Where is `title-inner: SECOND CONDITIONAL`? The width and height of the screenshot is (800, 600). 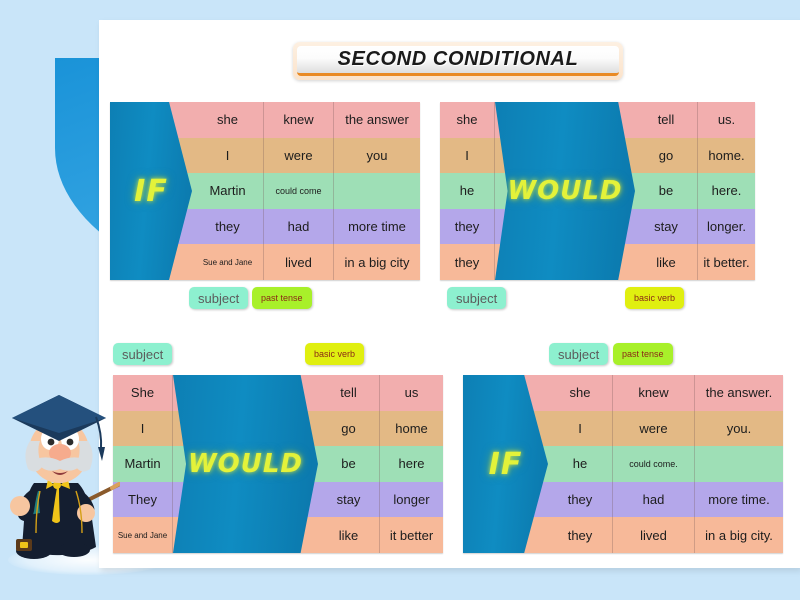
title-inner: SECOND CONDITIONAL is located at coordinates (458, 61).